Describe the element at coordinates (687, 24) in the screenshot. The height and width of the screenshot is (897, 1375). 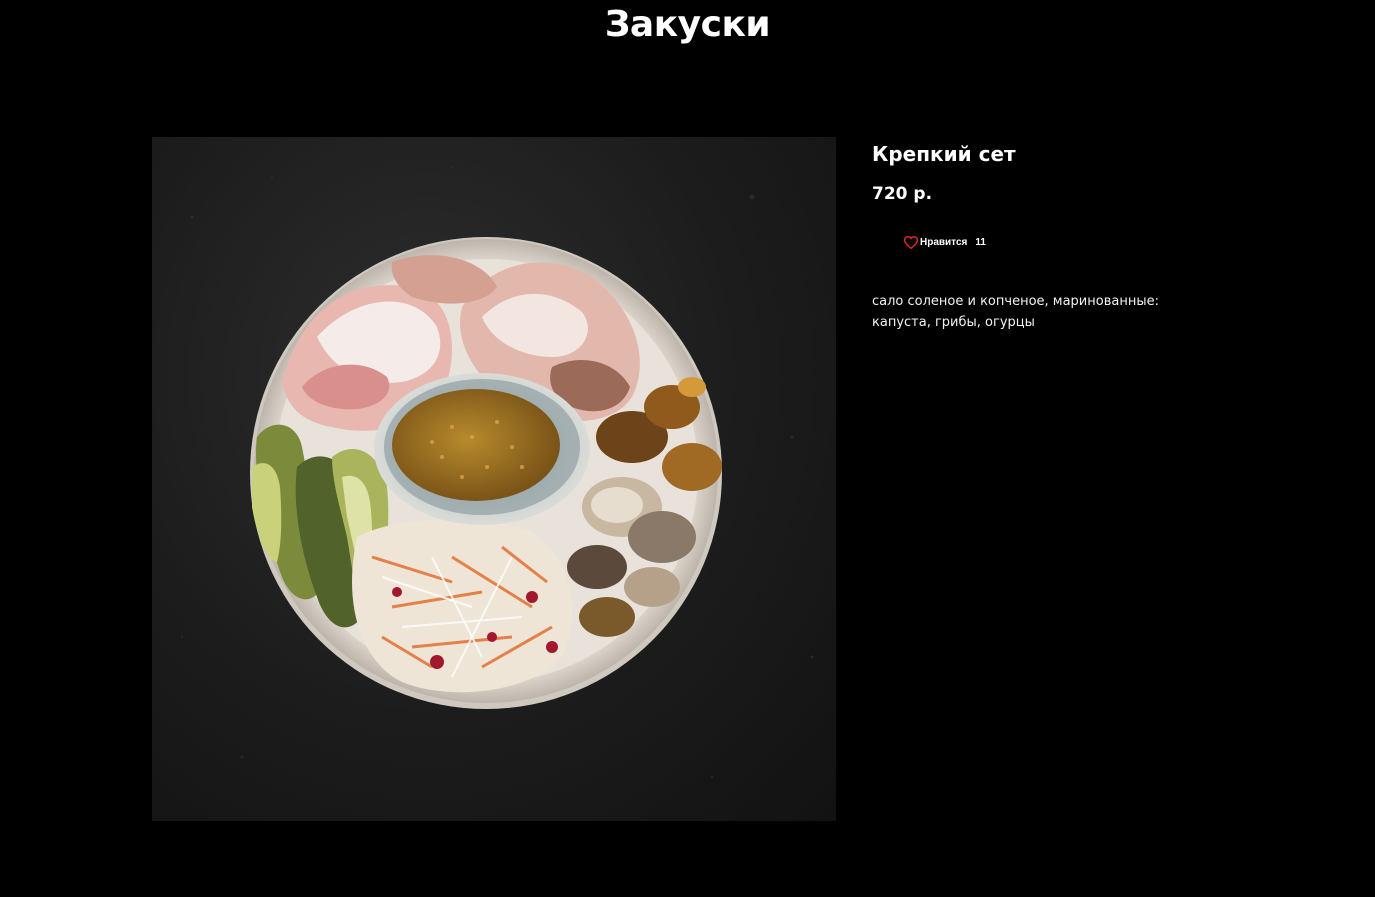
I see `section-title: Закуски` at that location.